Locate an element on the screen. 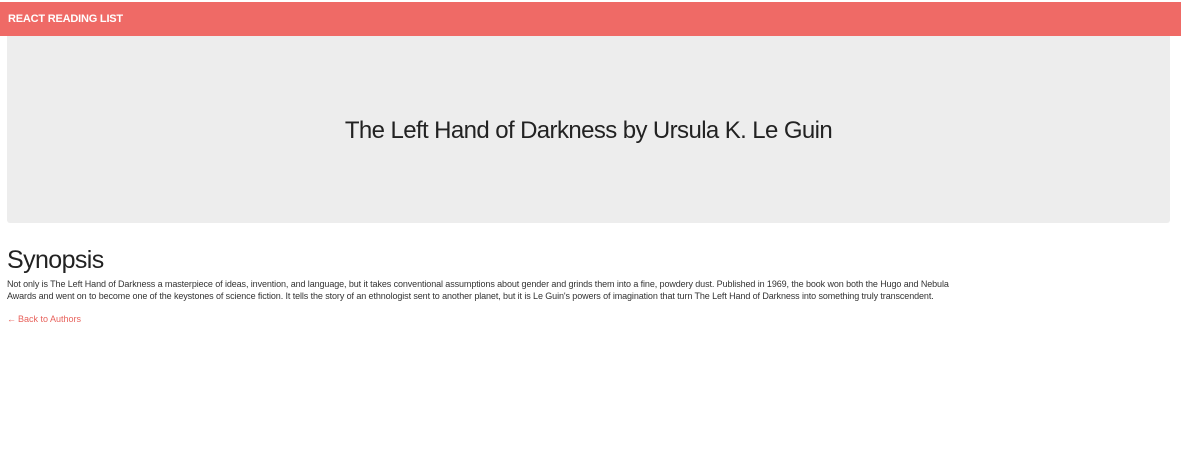 The image size is (1181, 458). back-to-authors-link: ← Back to Authors is located at coordinates (44, 319).